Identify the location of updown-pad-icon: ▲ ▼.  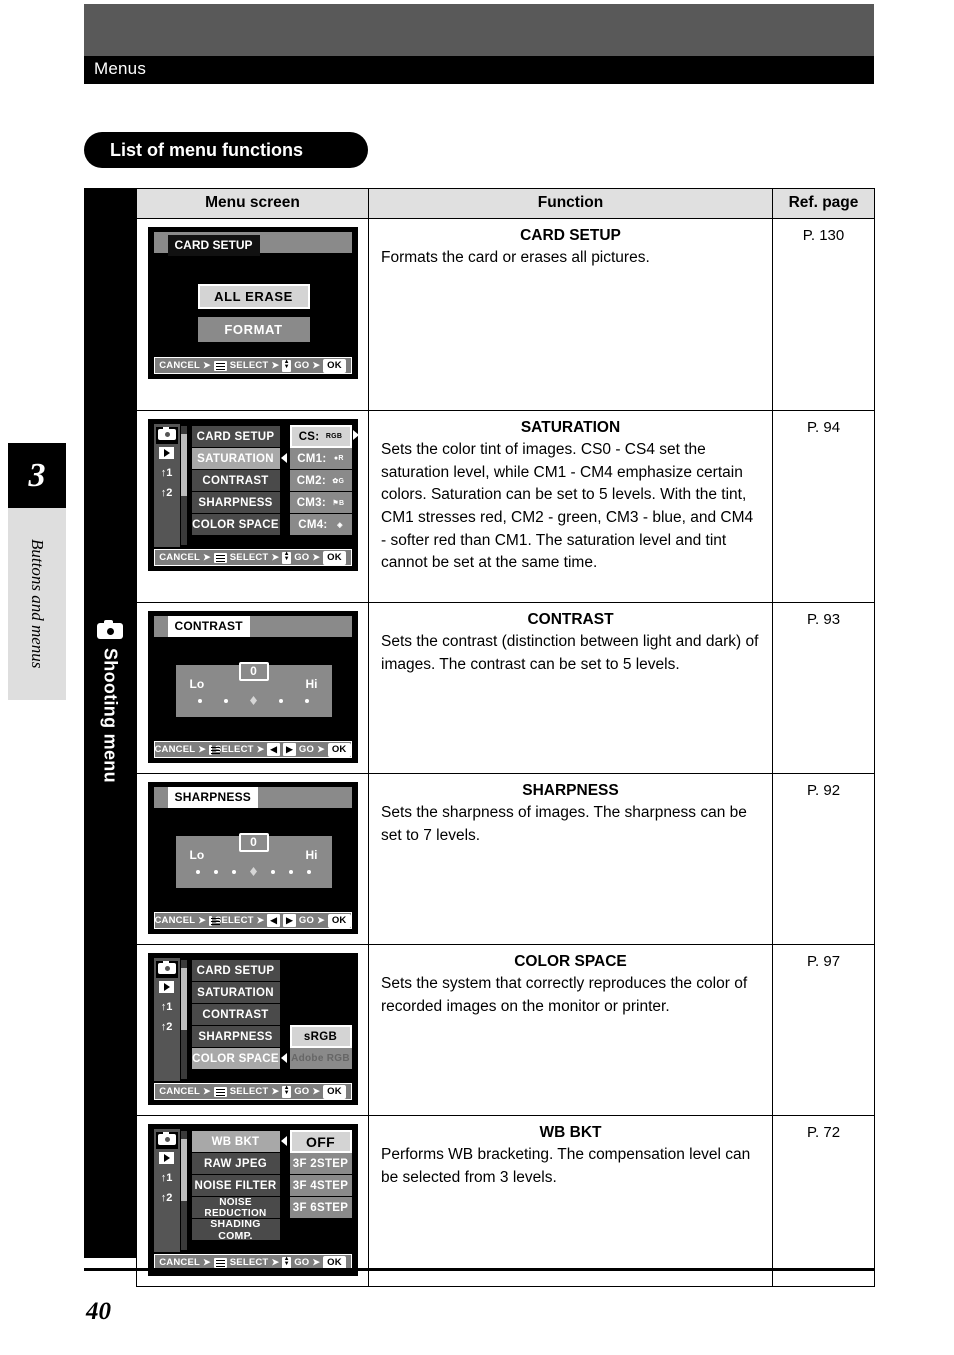
(287, 365).